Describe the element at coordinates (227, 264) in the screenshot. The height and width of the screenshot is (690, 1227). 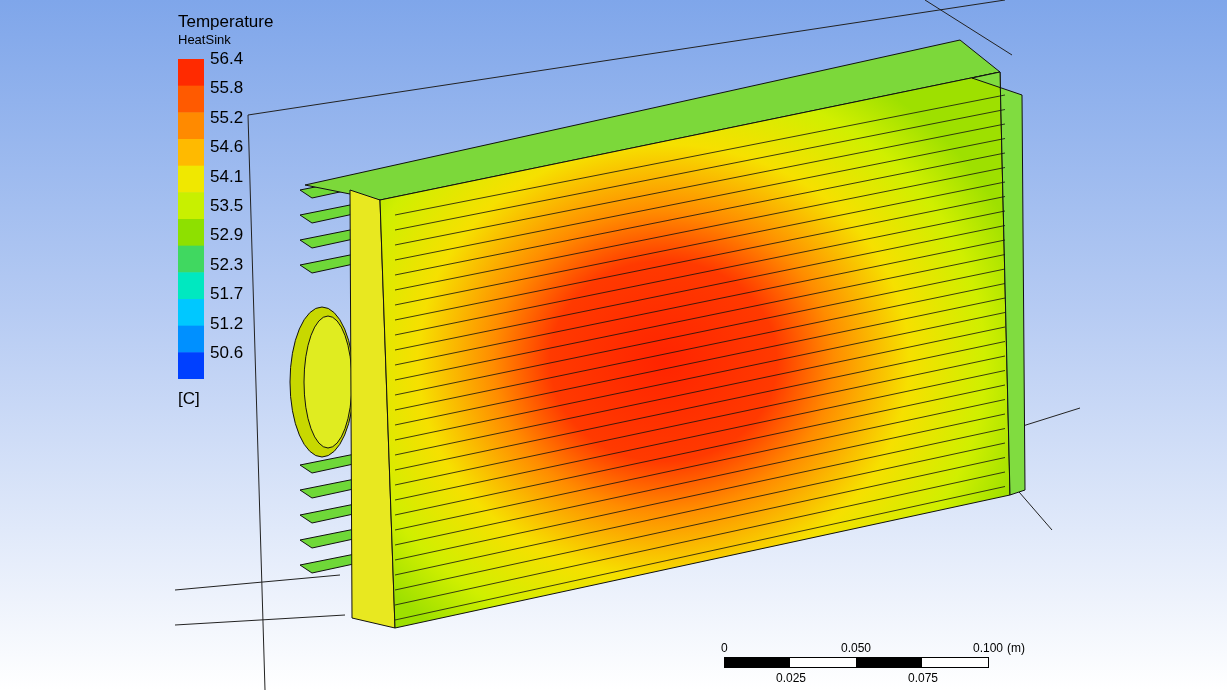
I see `legend-value: 52.3` at that location.